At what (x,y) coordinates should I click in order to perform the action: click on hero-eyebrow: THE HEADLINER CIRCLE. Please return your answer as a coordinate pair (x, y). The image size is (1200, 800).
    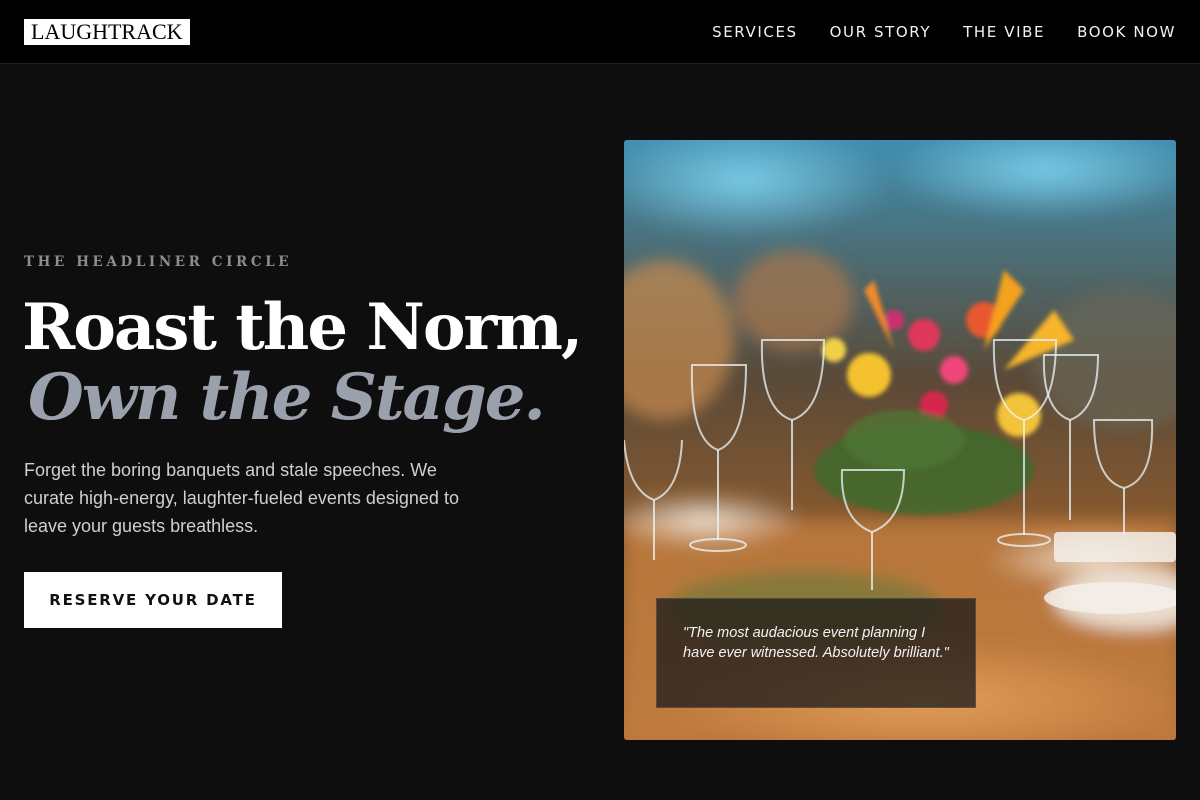
    Looking at the image, I should click on (158, 262).